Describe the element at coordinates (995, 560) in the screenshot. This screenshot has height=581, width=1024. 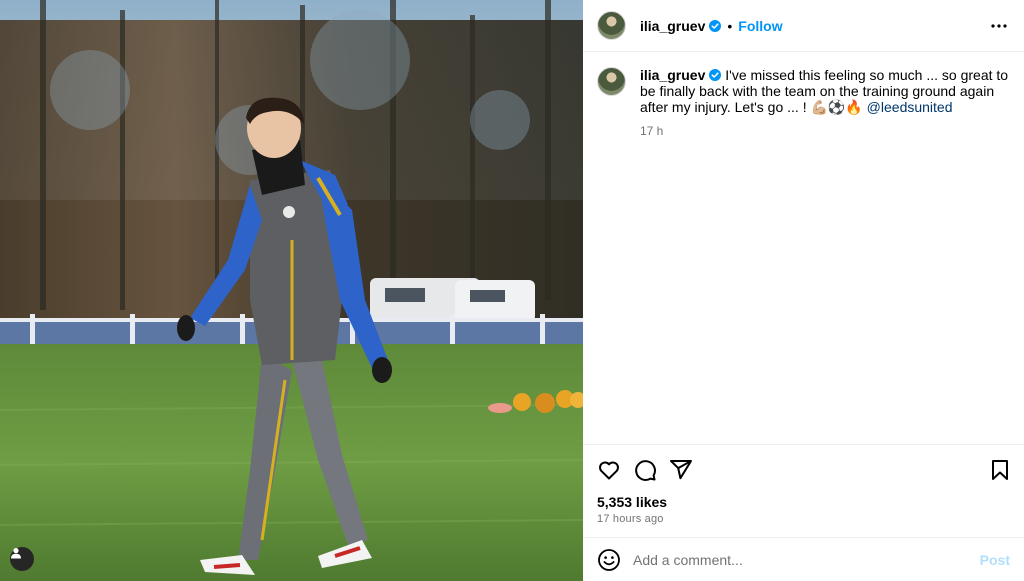
I see `post-comment-button: Post` at that location.